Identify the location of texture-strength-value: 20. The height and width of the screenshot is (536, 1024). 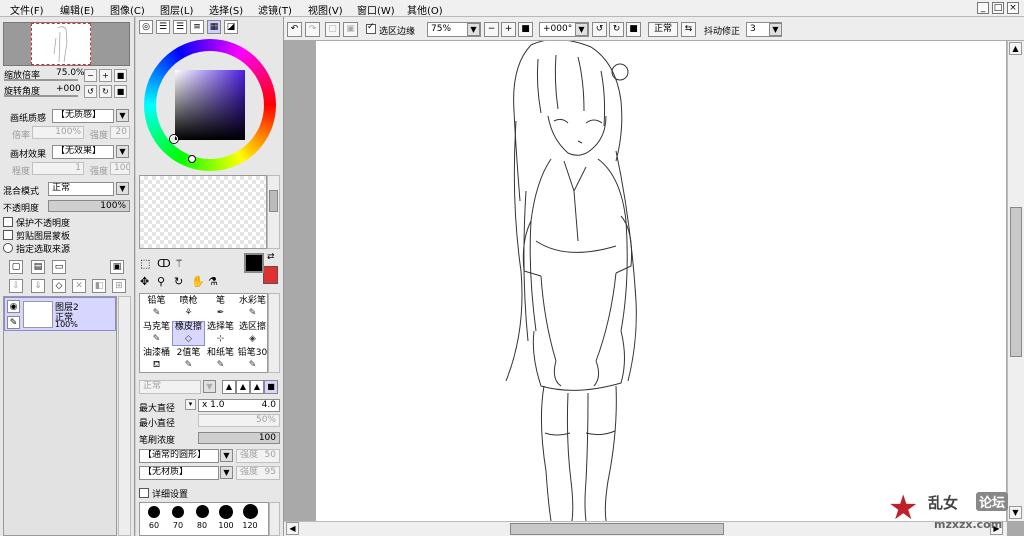
(120, 132).